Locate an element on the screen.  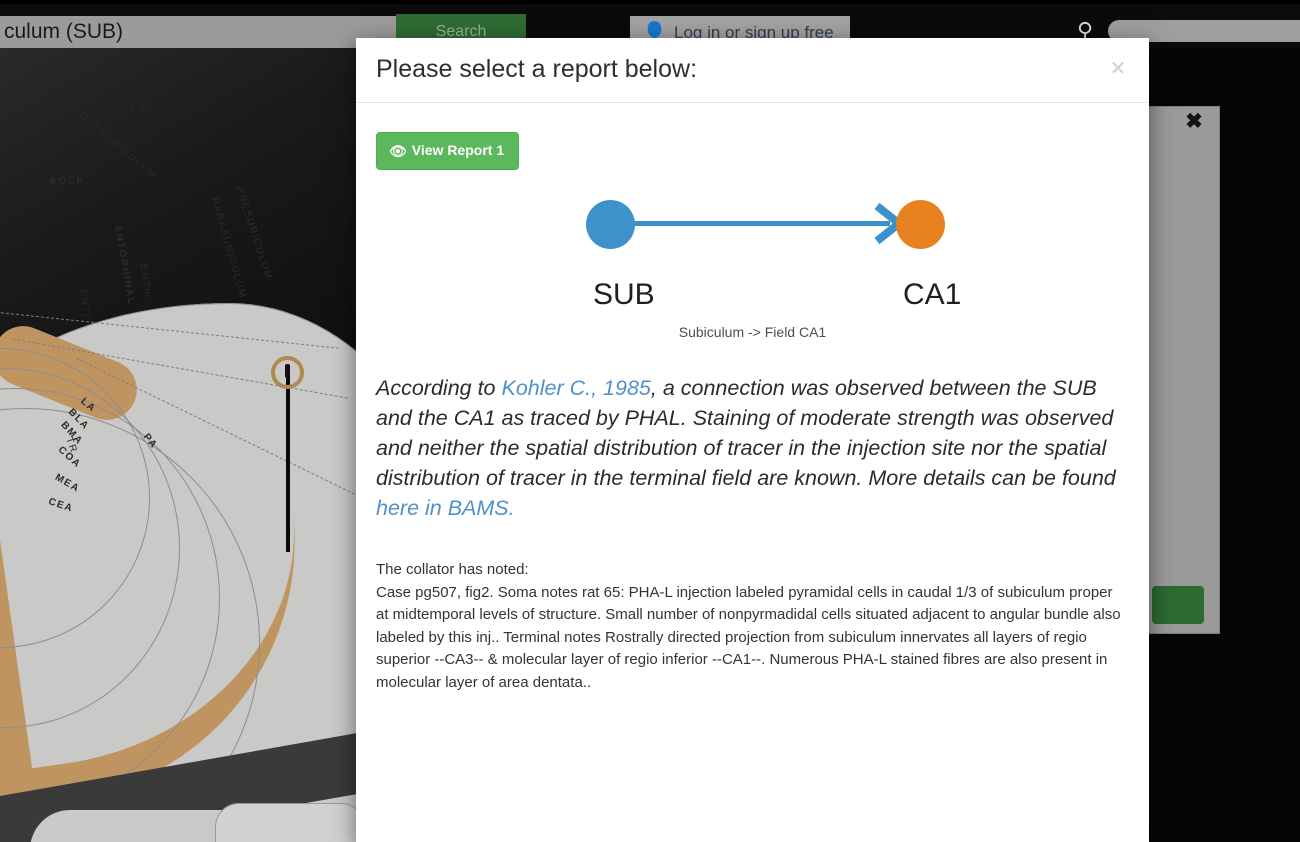
hidden-panel-close-icon: ✖ is located at coordinates (1194, 122).